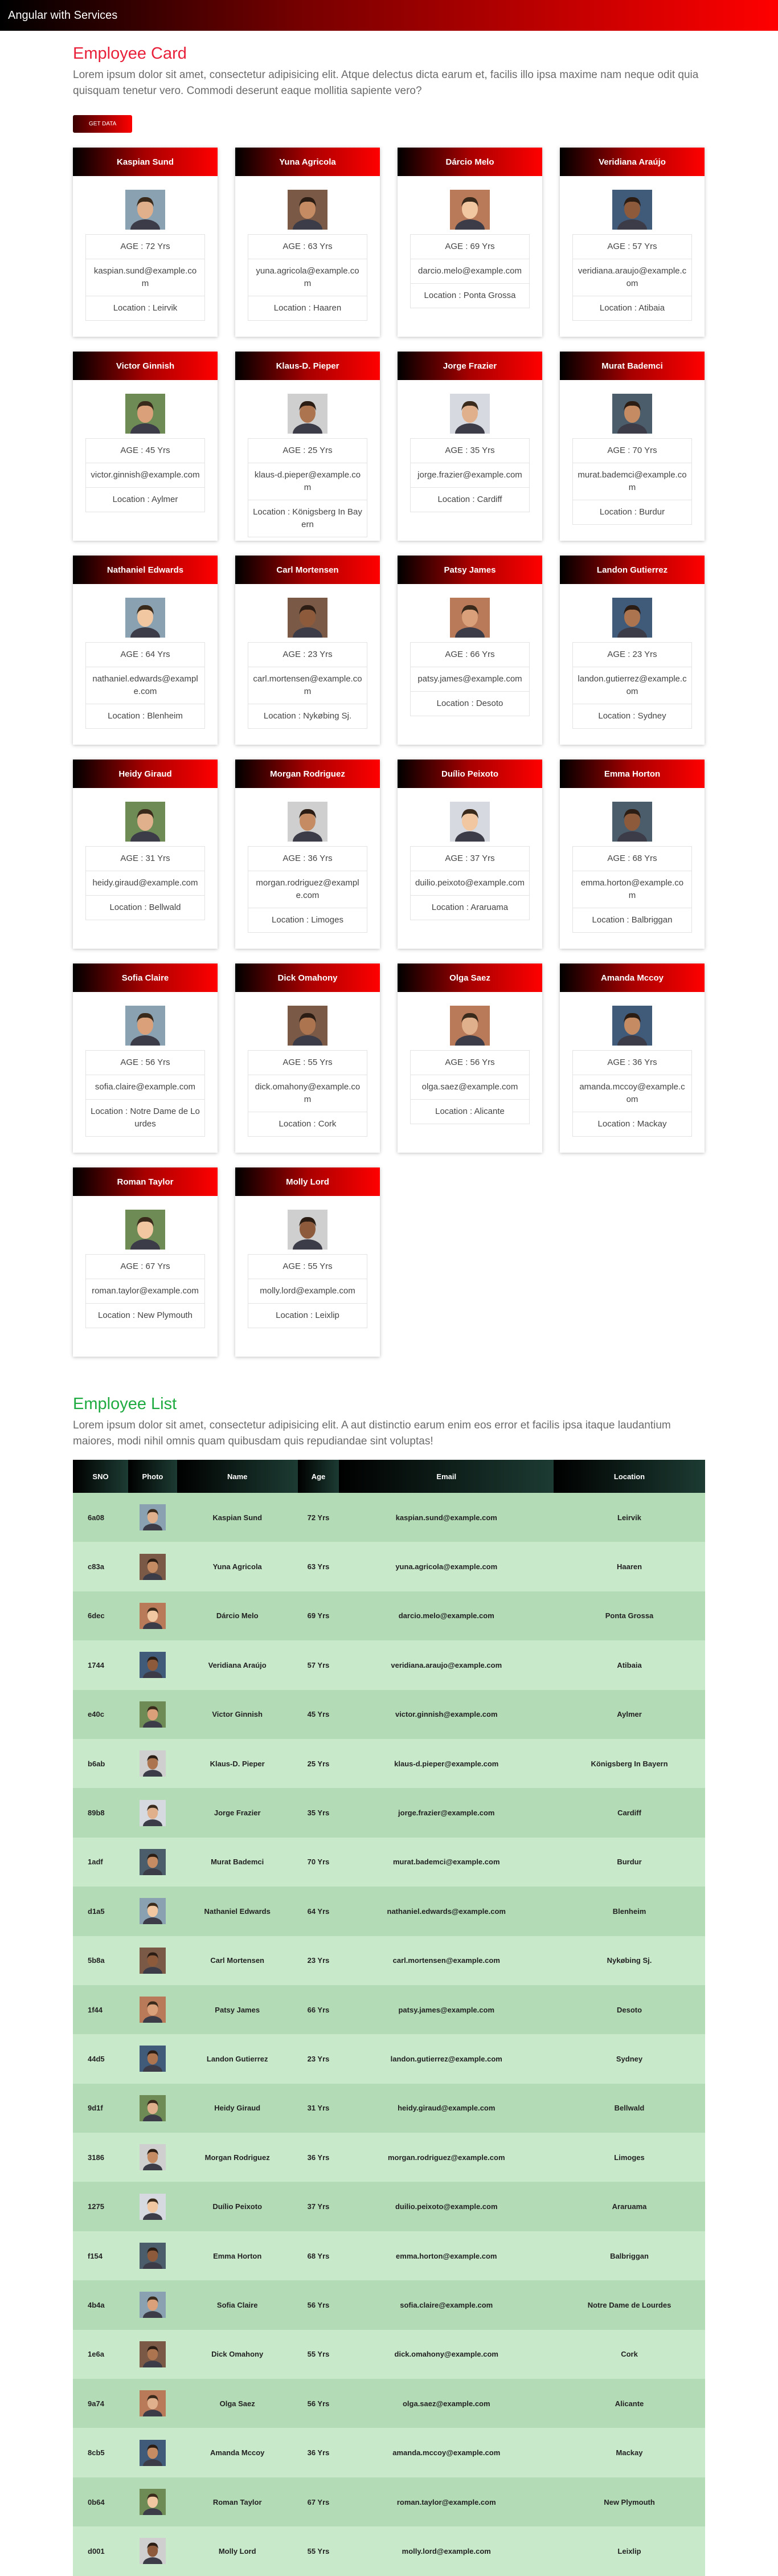 The width and height of the screenshot is (778, 2576). What do you see at coordinates (633, 162) in the screenshot?
I see `card-header-name: Veridiana Araújo` at bounding box center [633, 162].